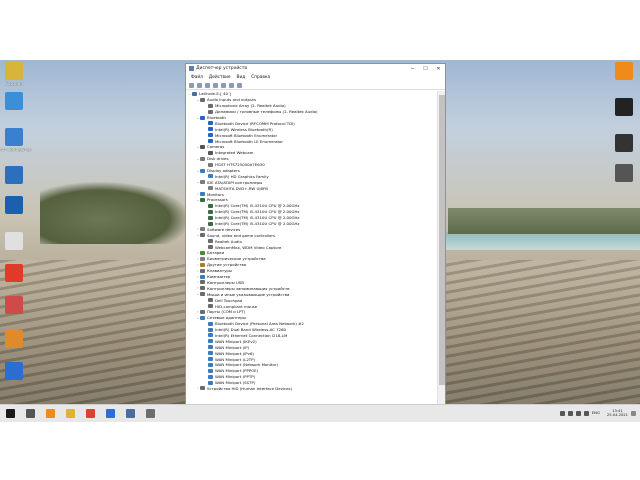 The height and width of the screenshot is (480, 640). Describe the element at coordinates (220, 77) in the screenshot. I see `menu-action: Действие` at that location.